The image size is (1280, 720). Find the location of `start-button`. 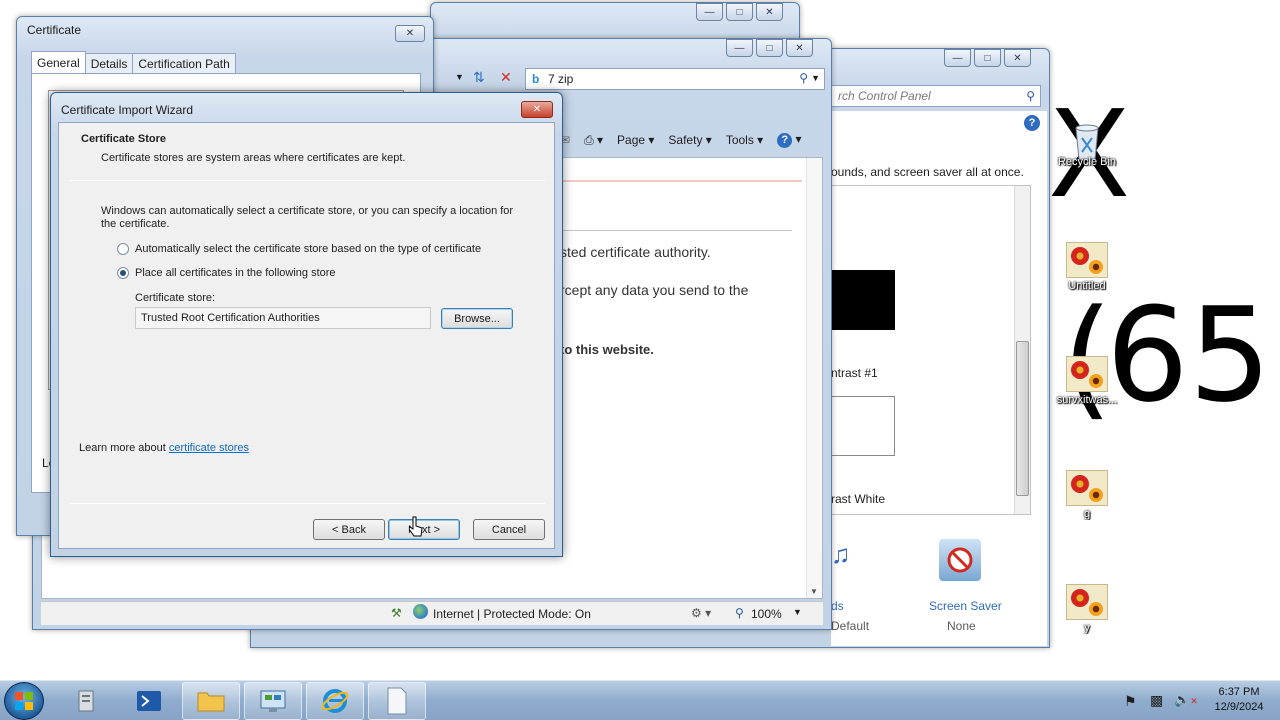

start-button is located at coordinates (24, 701).